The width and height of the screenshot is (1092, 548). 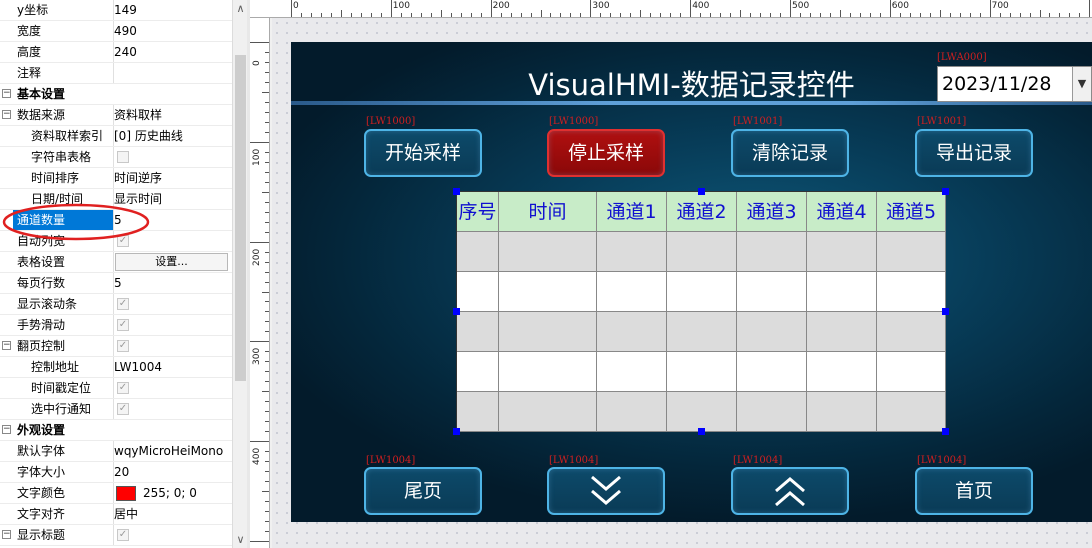 What do you see at coordinates (116, 73) in the screenshot?
I see `property-row: 注释` at bounding box center [116, 73].